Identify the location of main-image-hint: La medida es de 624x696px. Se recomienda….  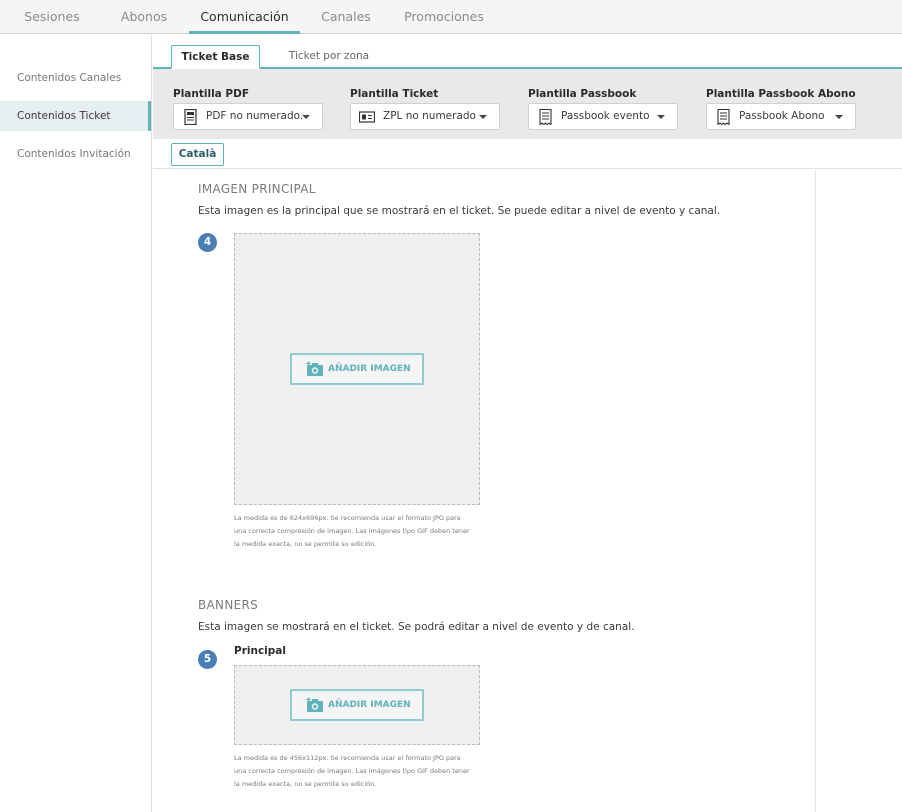
(364, 531).